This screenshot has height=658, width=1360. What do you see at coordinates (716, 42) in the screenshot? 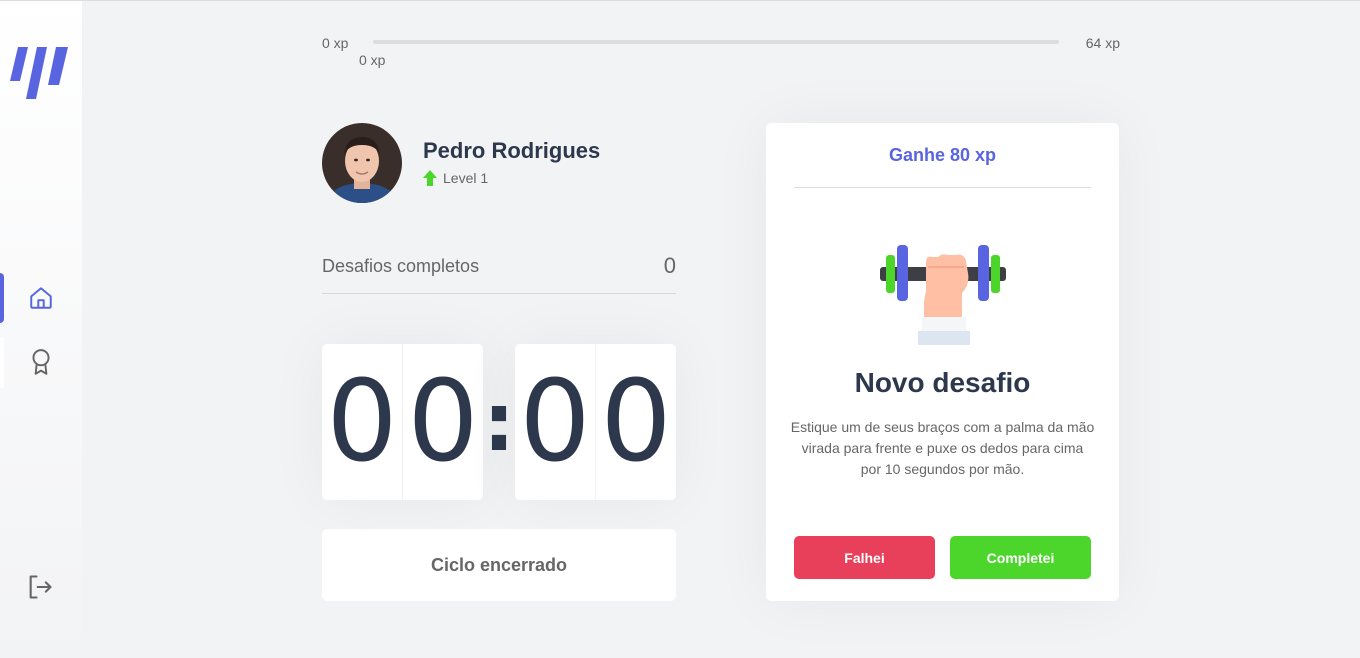
I see `xp-track` at bounding box center [716, 42].